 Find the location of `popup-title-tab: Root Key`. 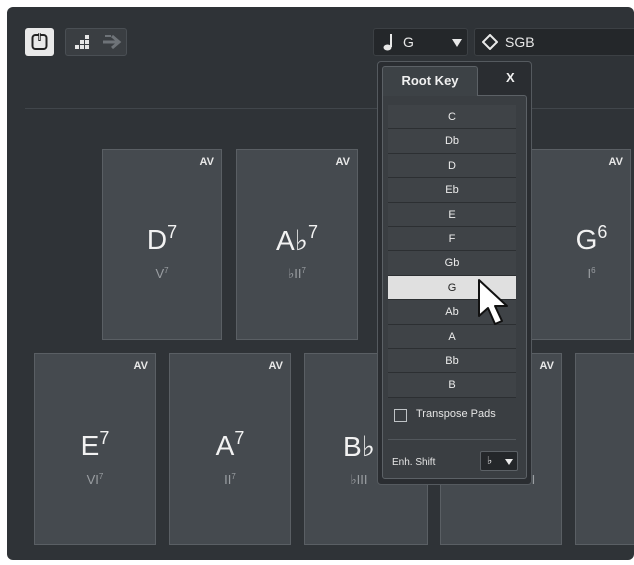

popup-title-tab: Root Key is located at coordinates (430, 81).